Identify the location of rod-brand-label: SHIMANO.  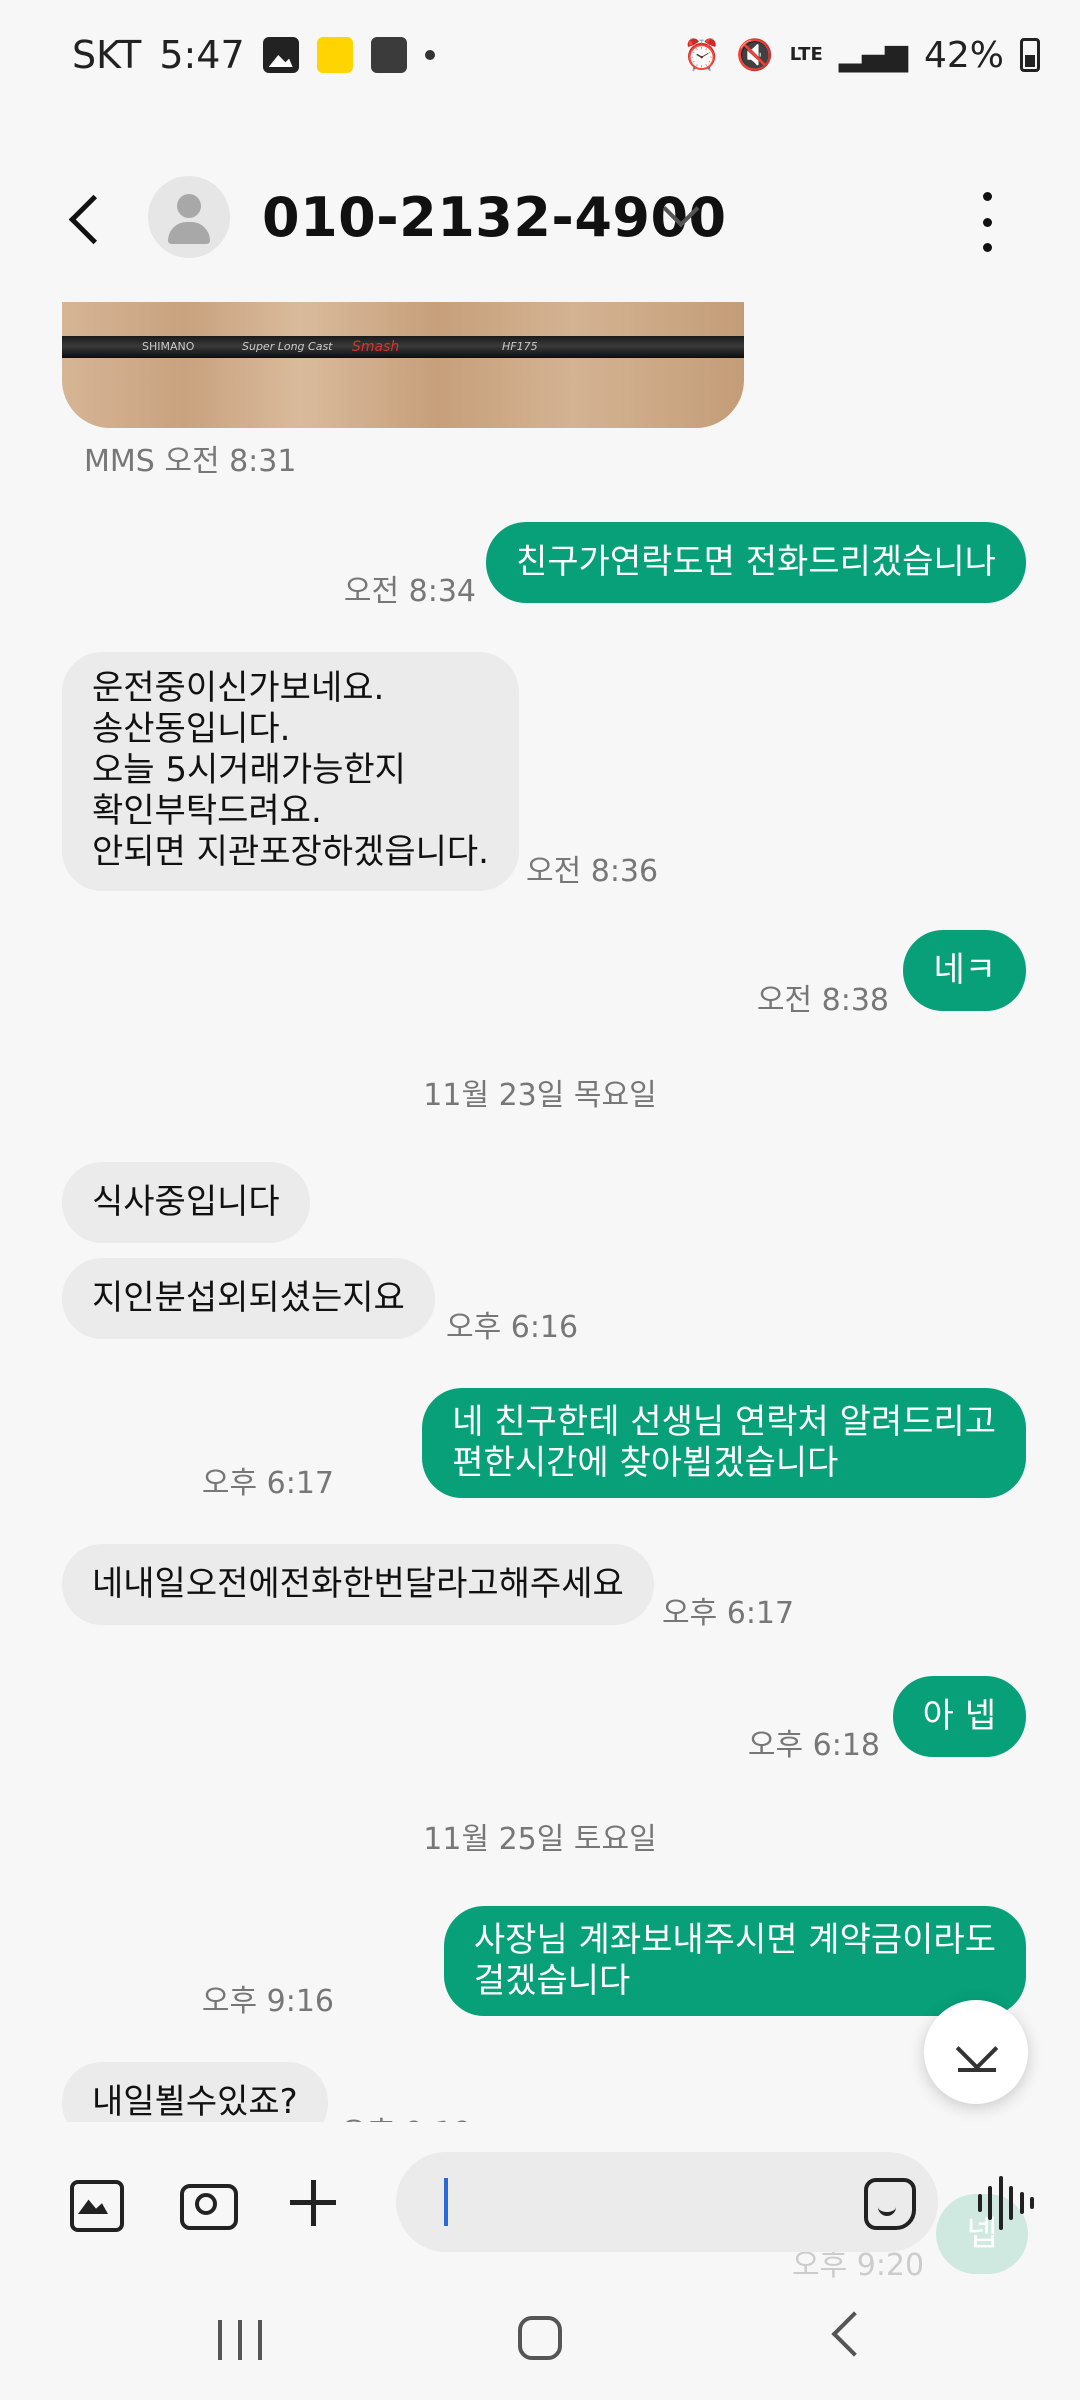
(168, 346).